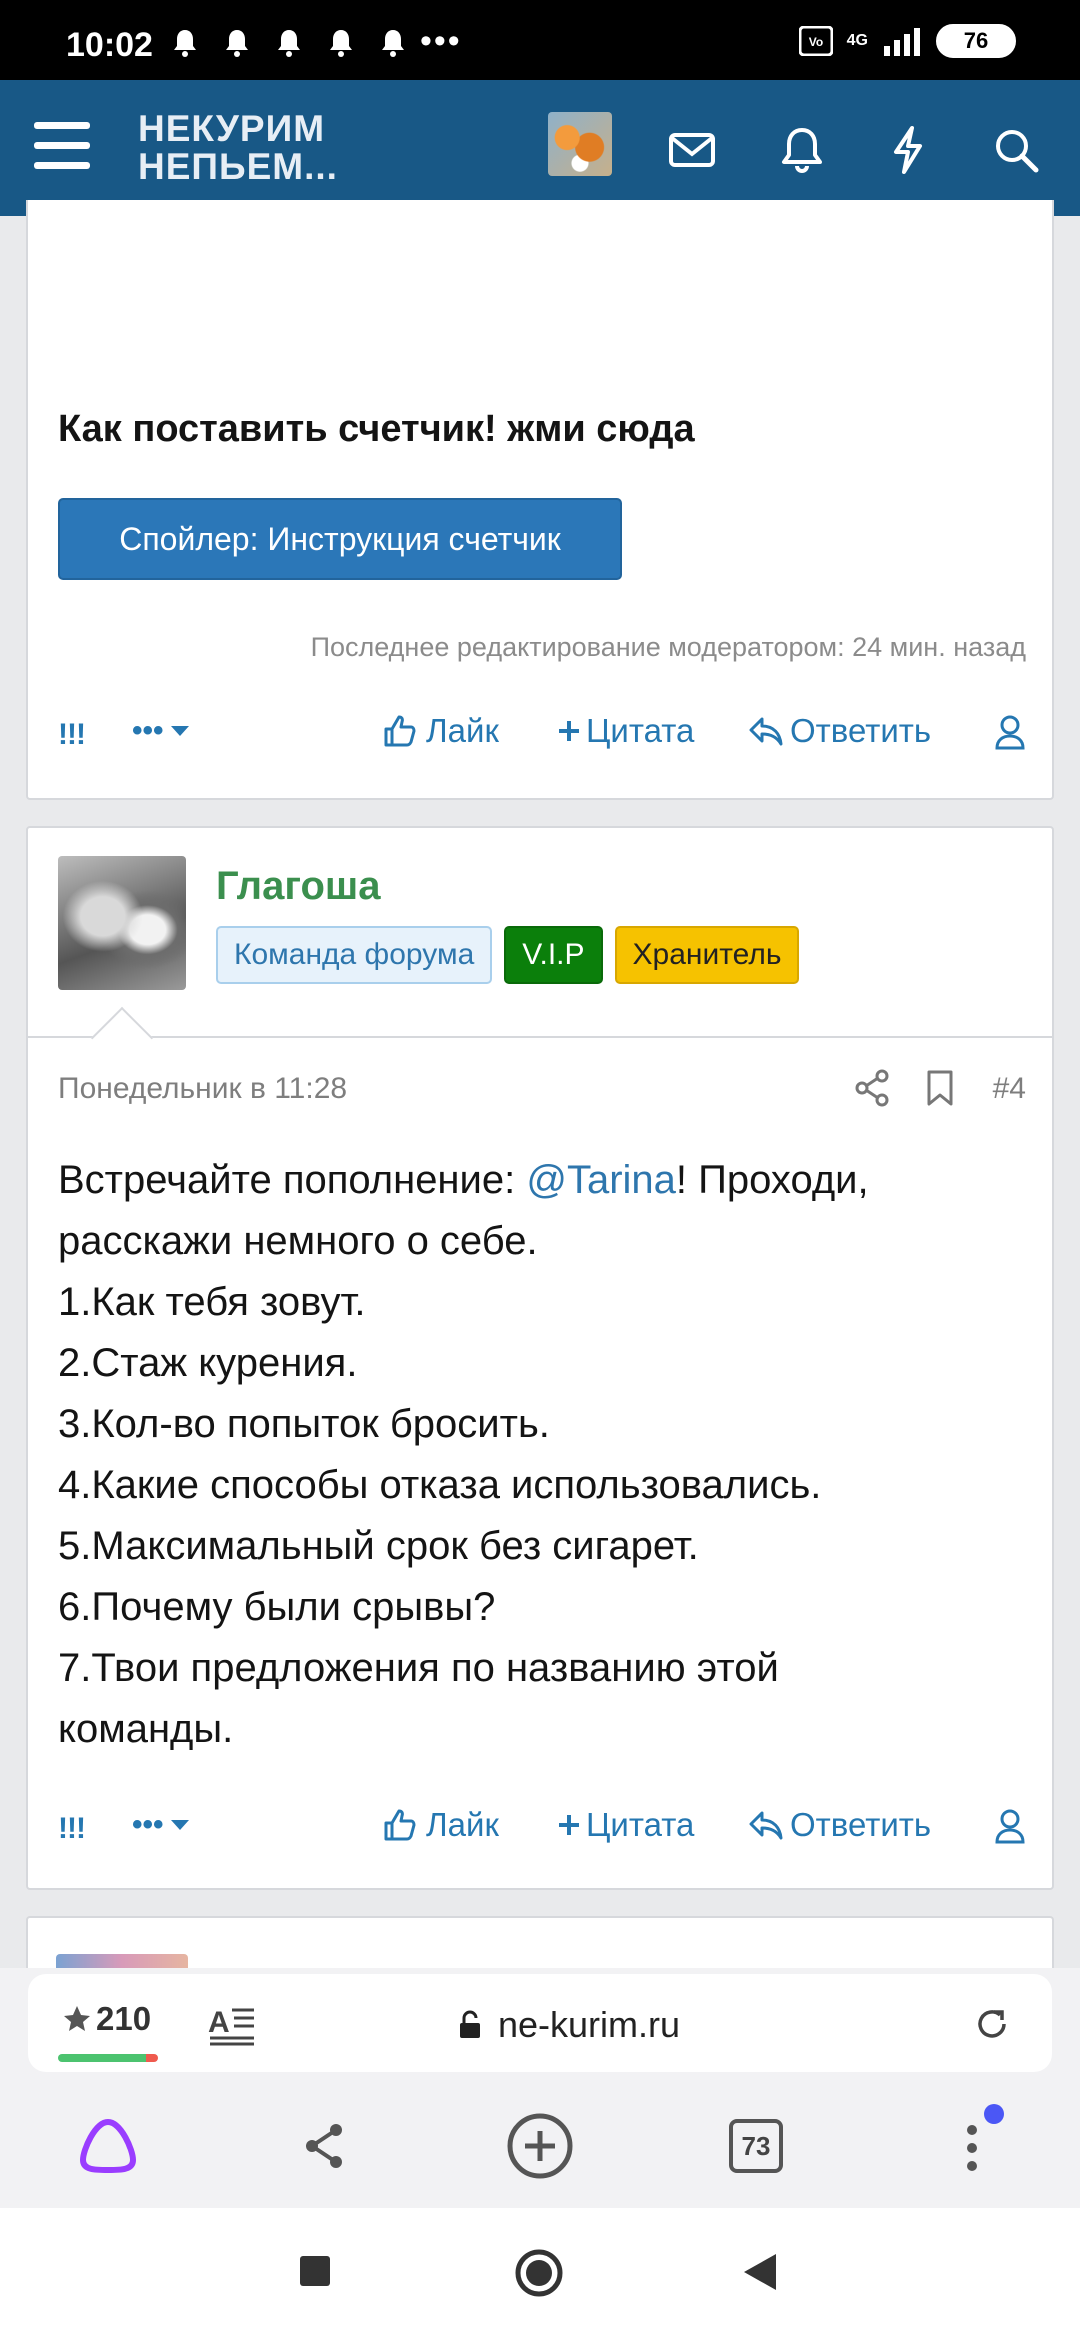 The width and height of the screenshot is (1080, 2340). What do you see at coordinates (580, 144) in the screenshot?
I see `user-avatar` at bounding box center [580, 144].